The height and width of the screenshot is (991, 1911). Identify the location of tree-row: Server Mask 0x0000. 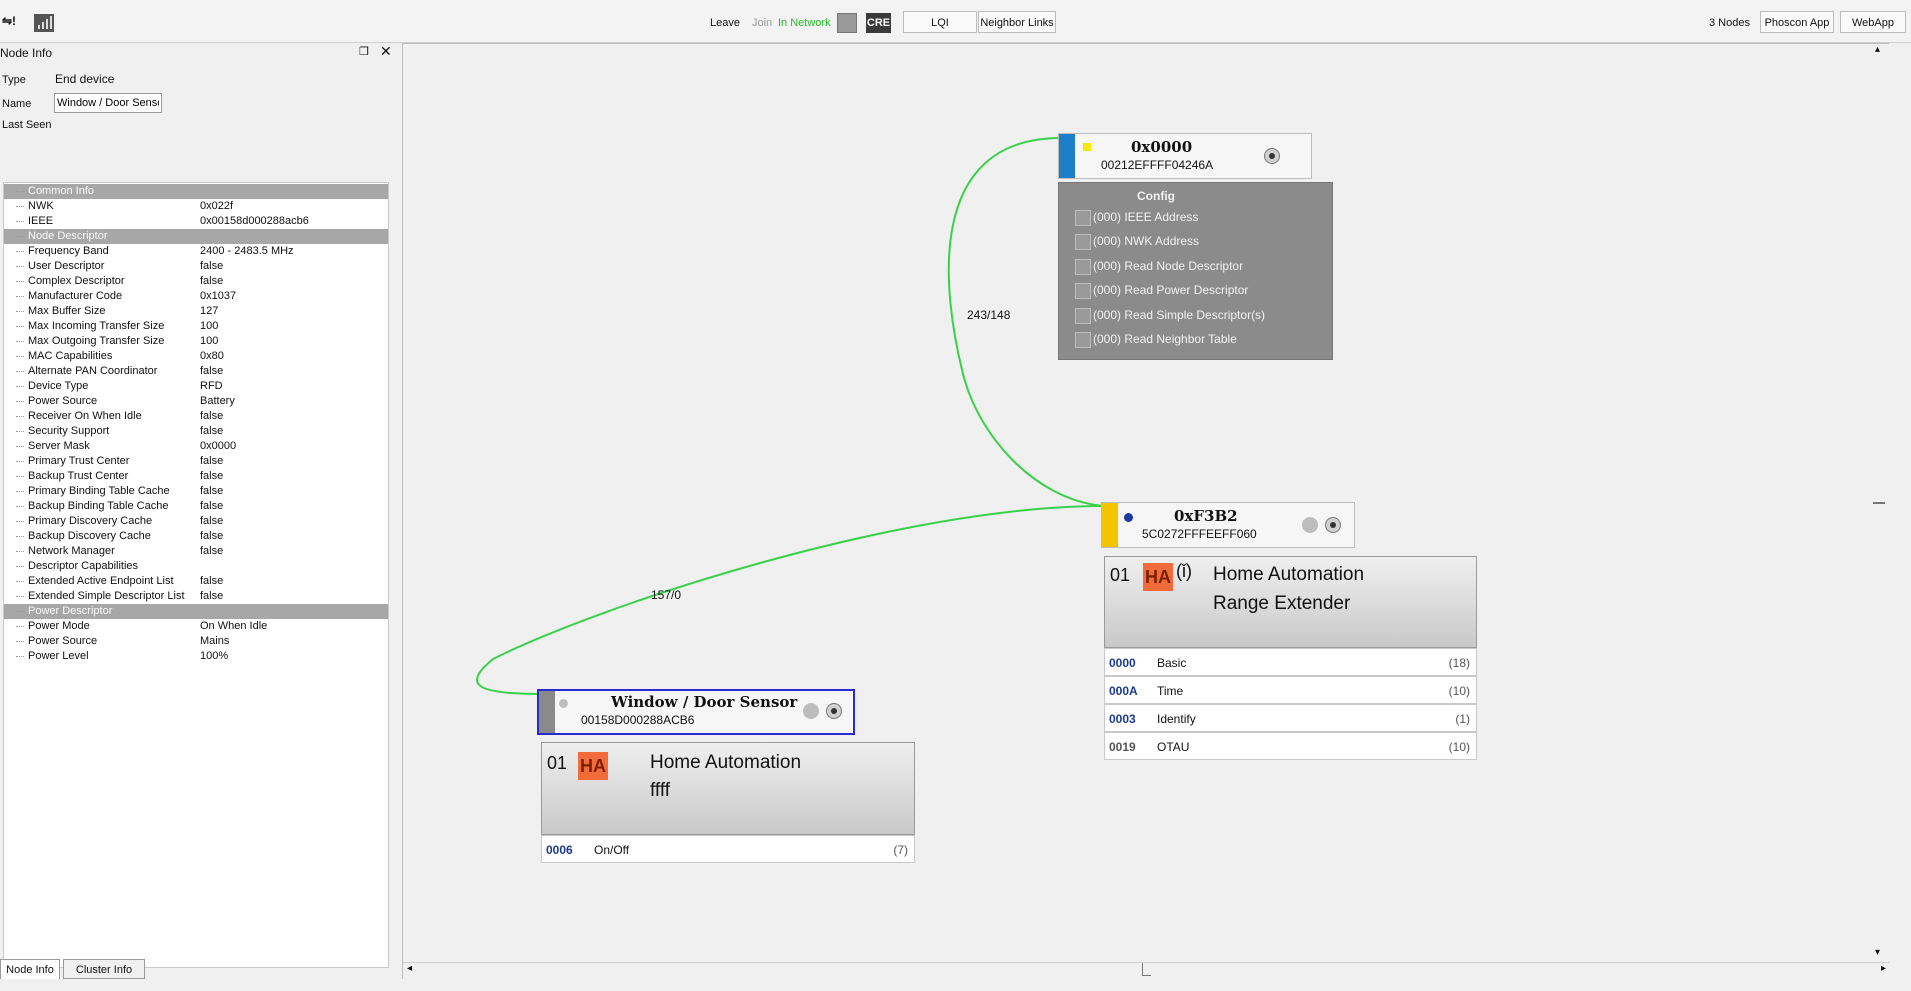
(196, 446).